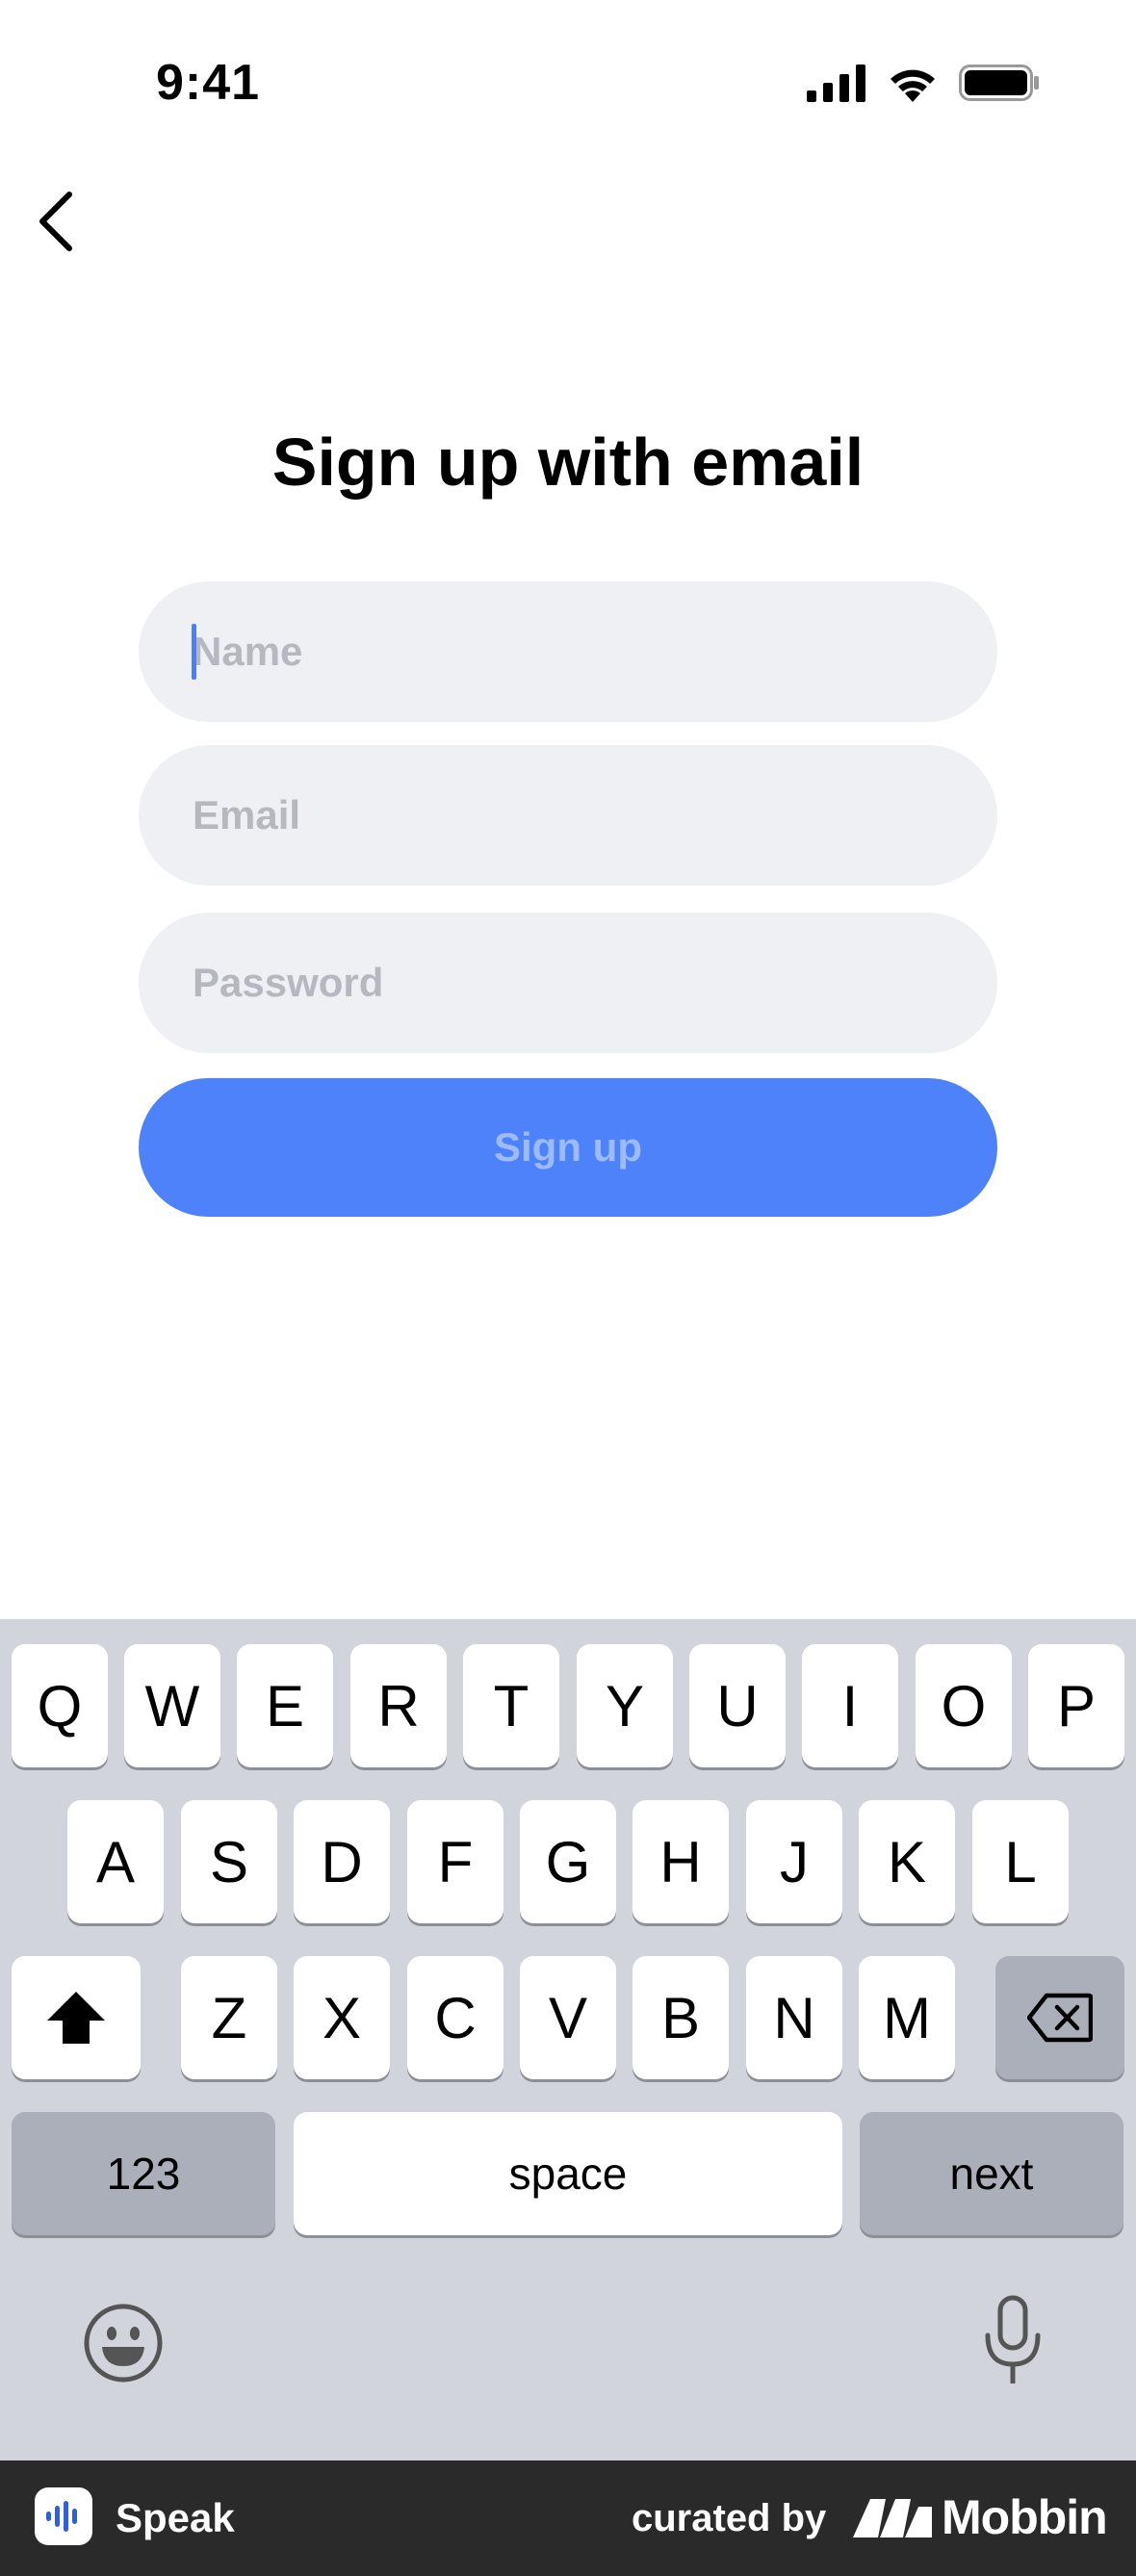  I want to click on footer-bar: Speak curated by Mobbin, so click(568, 2518).